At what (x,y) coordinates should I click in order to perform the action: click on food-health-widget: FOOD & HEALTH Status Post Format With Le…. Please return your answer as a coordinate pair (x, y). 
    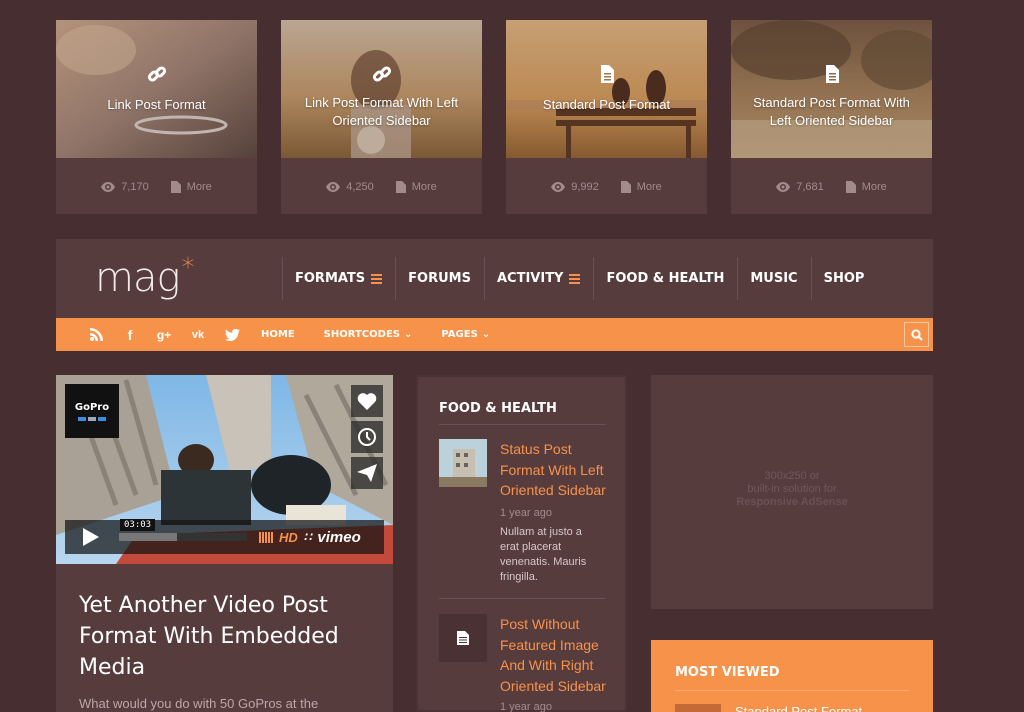
    Looking at the image, I should click on (521, 543).